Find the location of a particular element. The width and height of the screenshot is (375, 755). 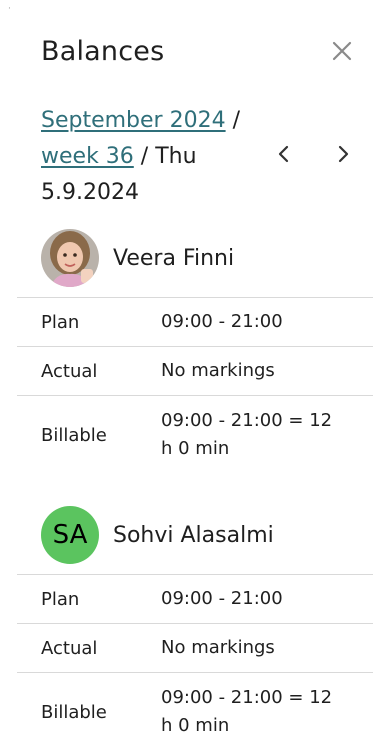

chevron-right-icon is located at coordinates (343, 154).